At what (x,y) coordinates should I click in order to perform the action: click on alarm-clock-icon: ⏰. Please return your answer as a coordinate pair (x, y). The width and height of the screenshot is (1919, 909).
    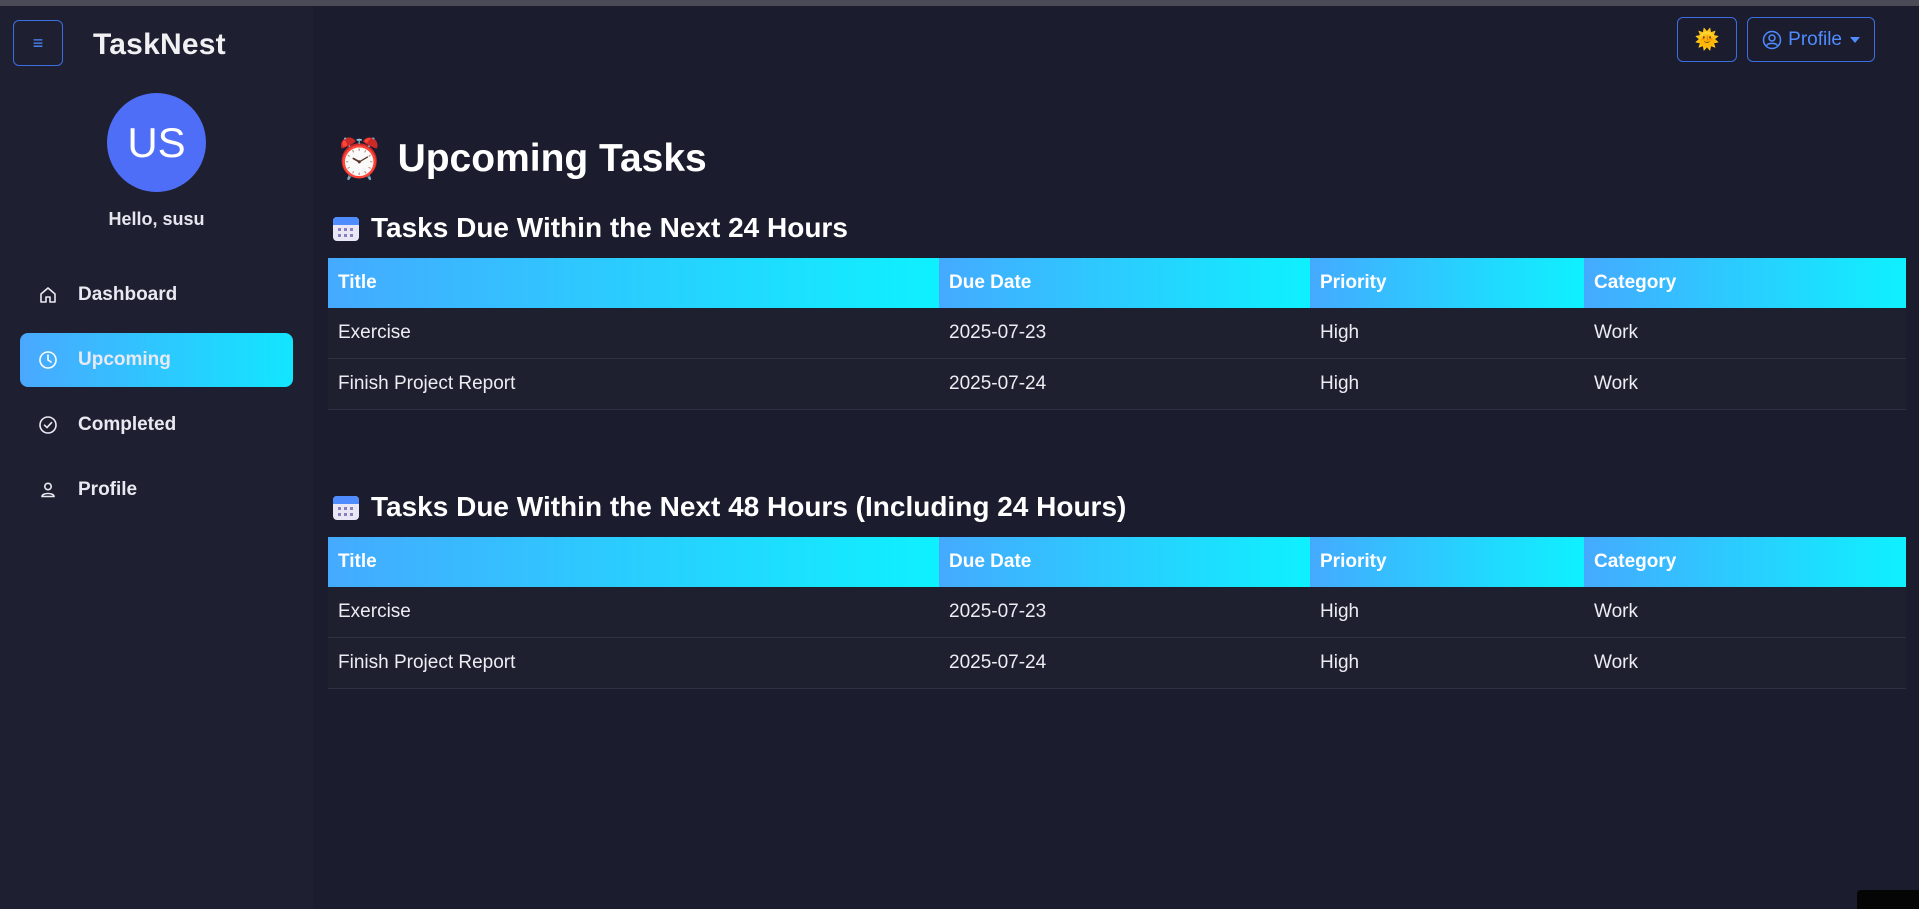
    Looking at the image, I should click on (359, 159).